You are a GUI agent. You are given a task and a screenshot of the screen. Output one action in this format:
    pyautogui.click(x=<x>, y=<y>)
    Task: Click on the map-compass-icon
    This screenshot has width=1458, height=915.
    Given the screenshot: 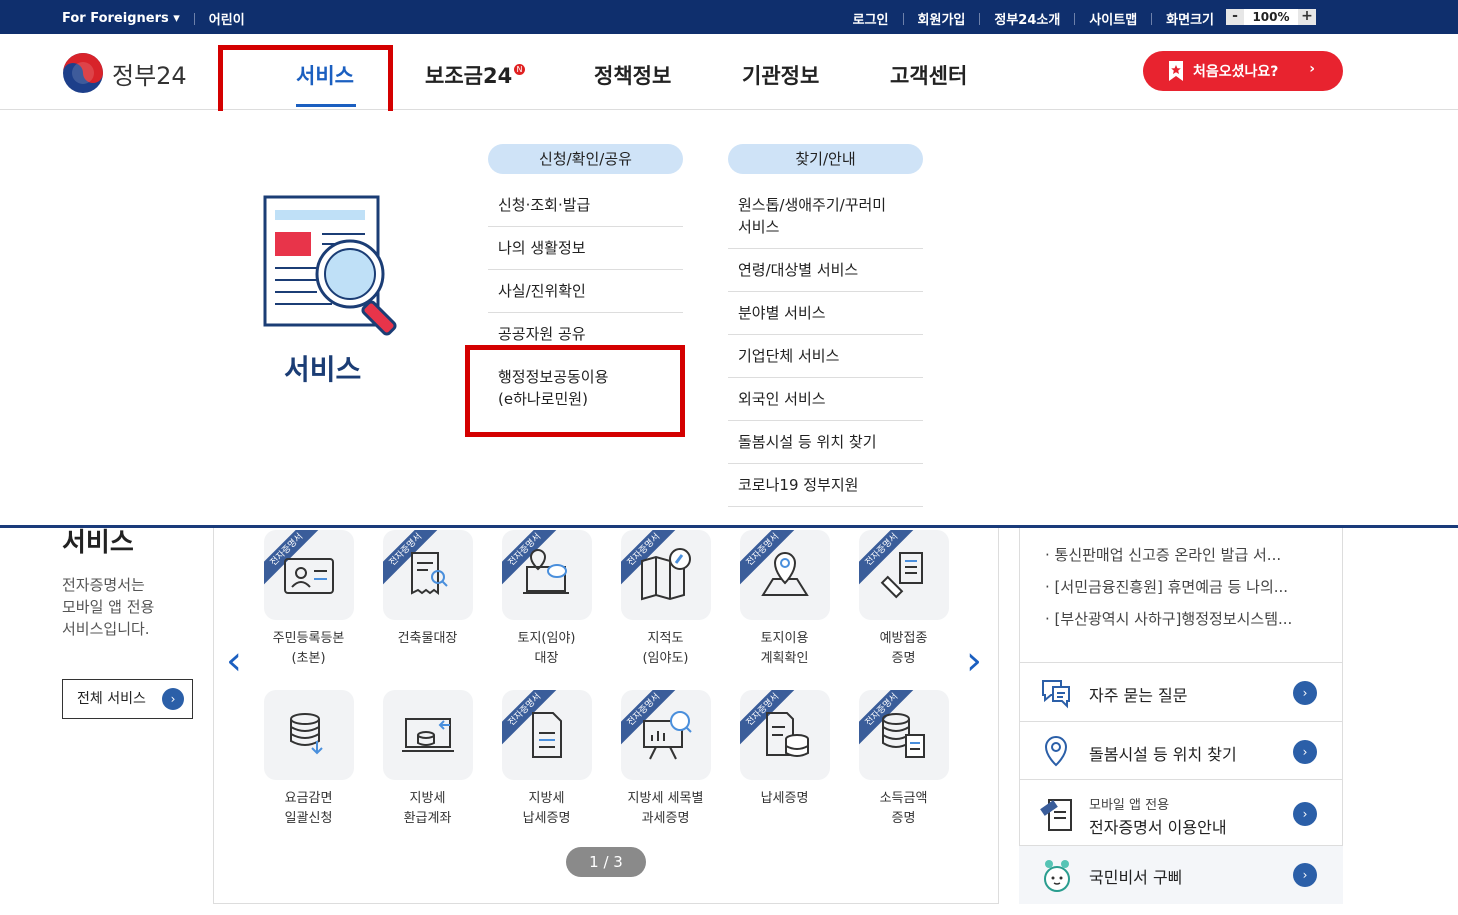 What is the action you would take?
    pyautogui.click(x=666, y=574)
    